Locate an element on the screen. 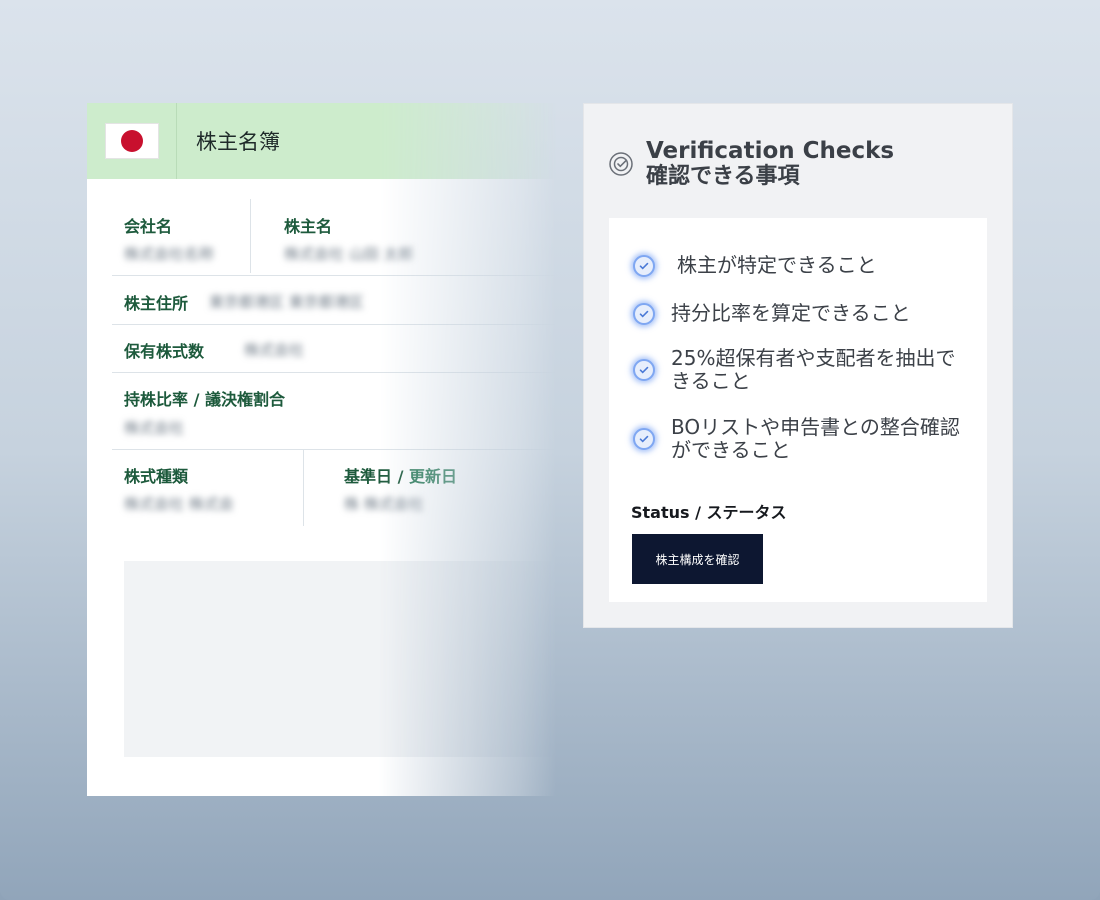 This screenshot has width=1100, height=900. check-item-label: 持分比率を算定できること is located at coordinates (791, 313).